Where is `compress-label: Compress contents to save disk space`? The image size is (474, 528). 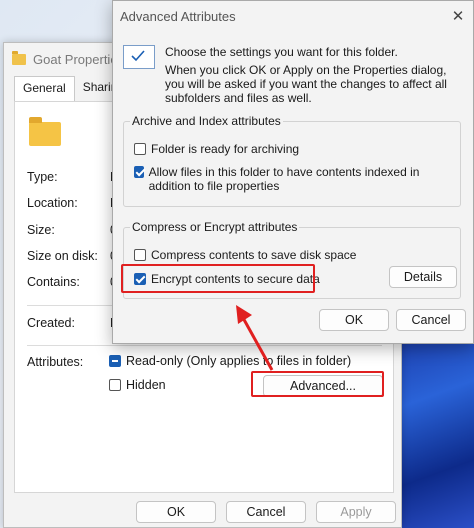
compress-label: Compress contents to save disk space is located at coordinates (254, 255).